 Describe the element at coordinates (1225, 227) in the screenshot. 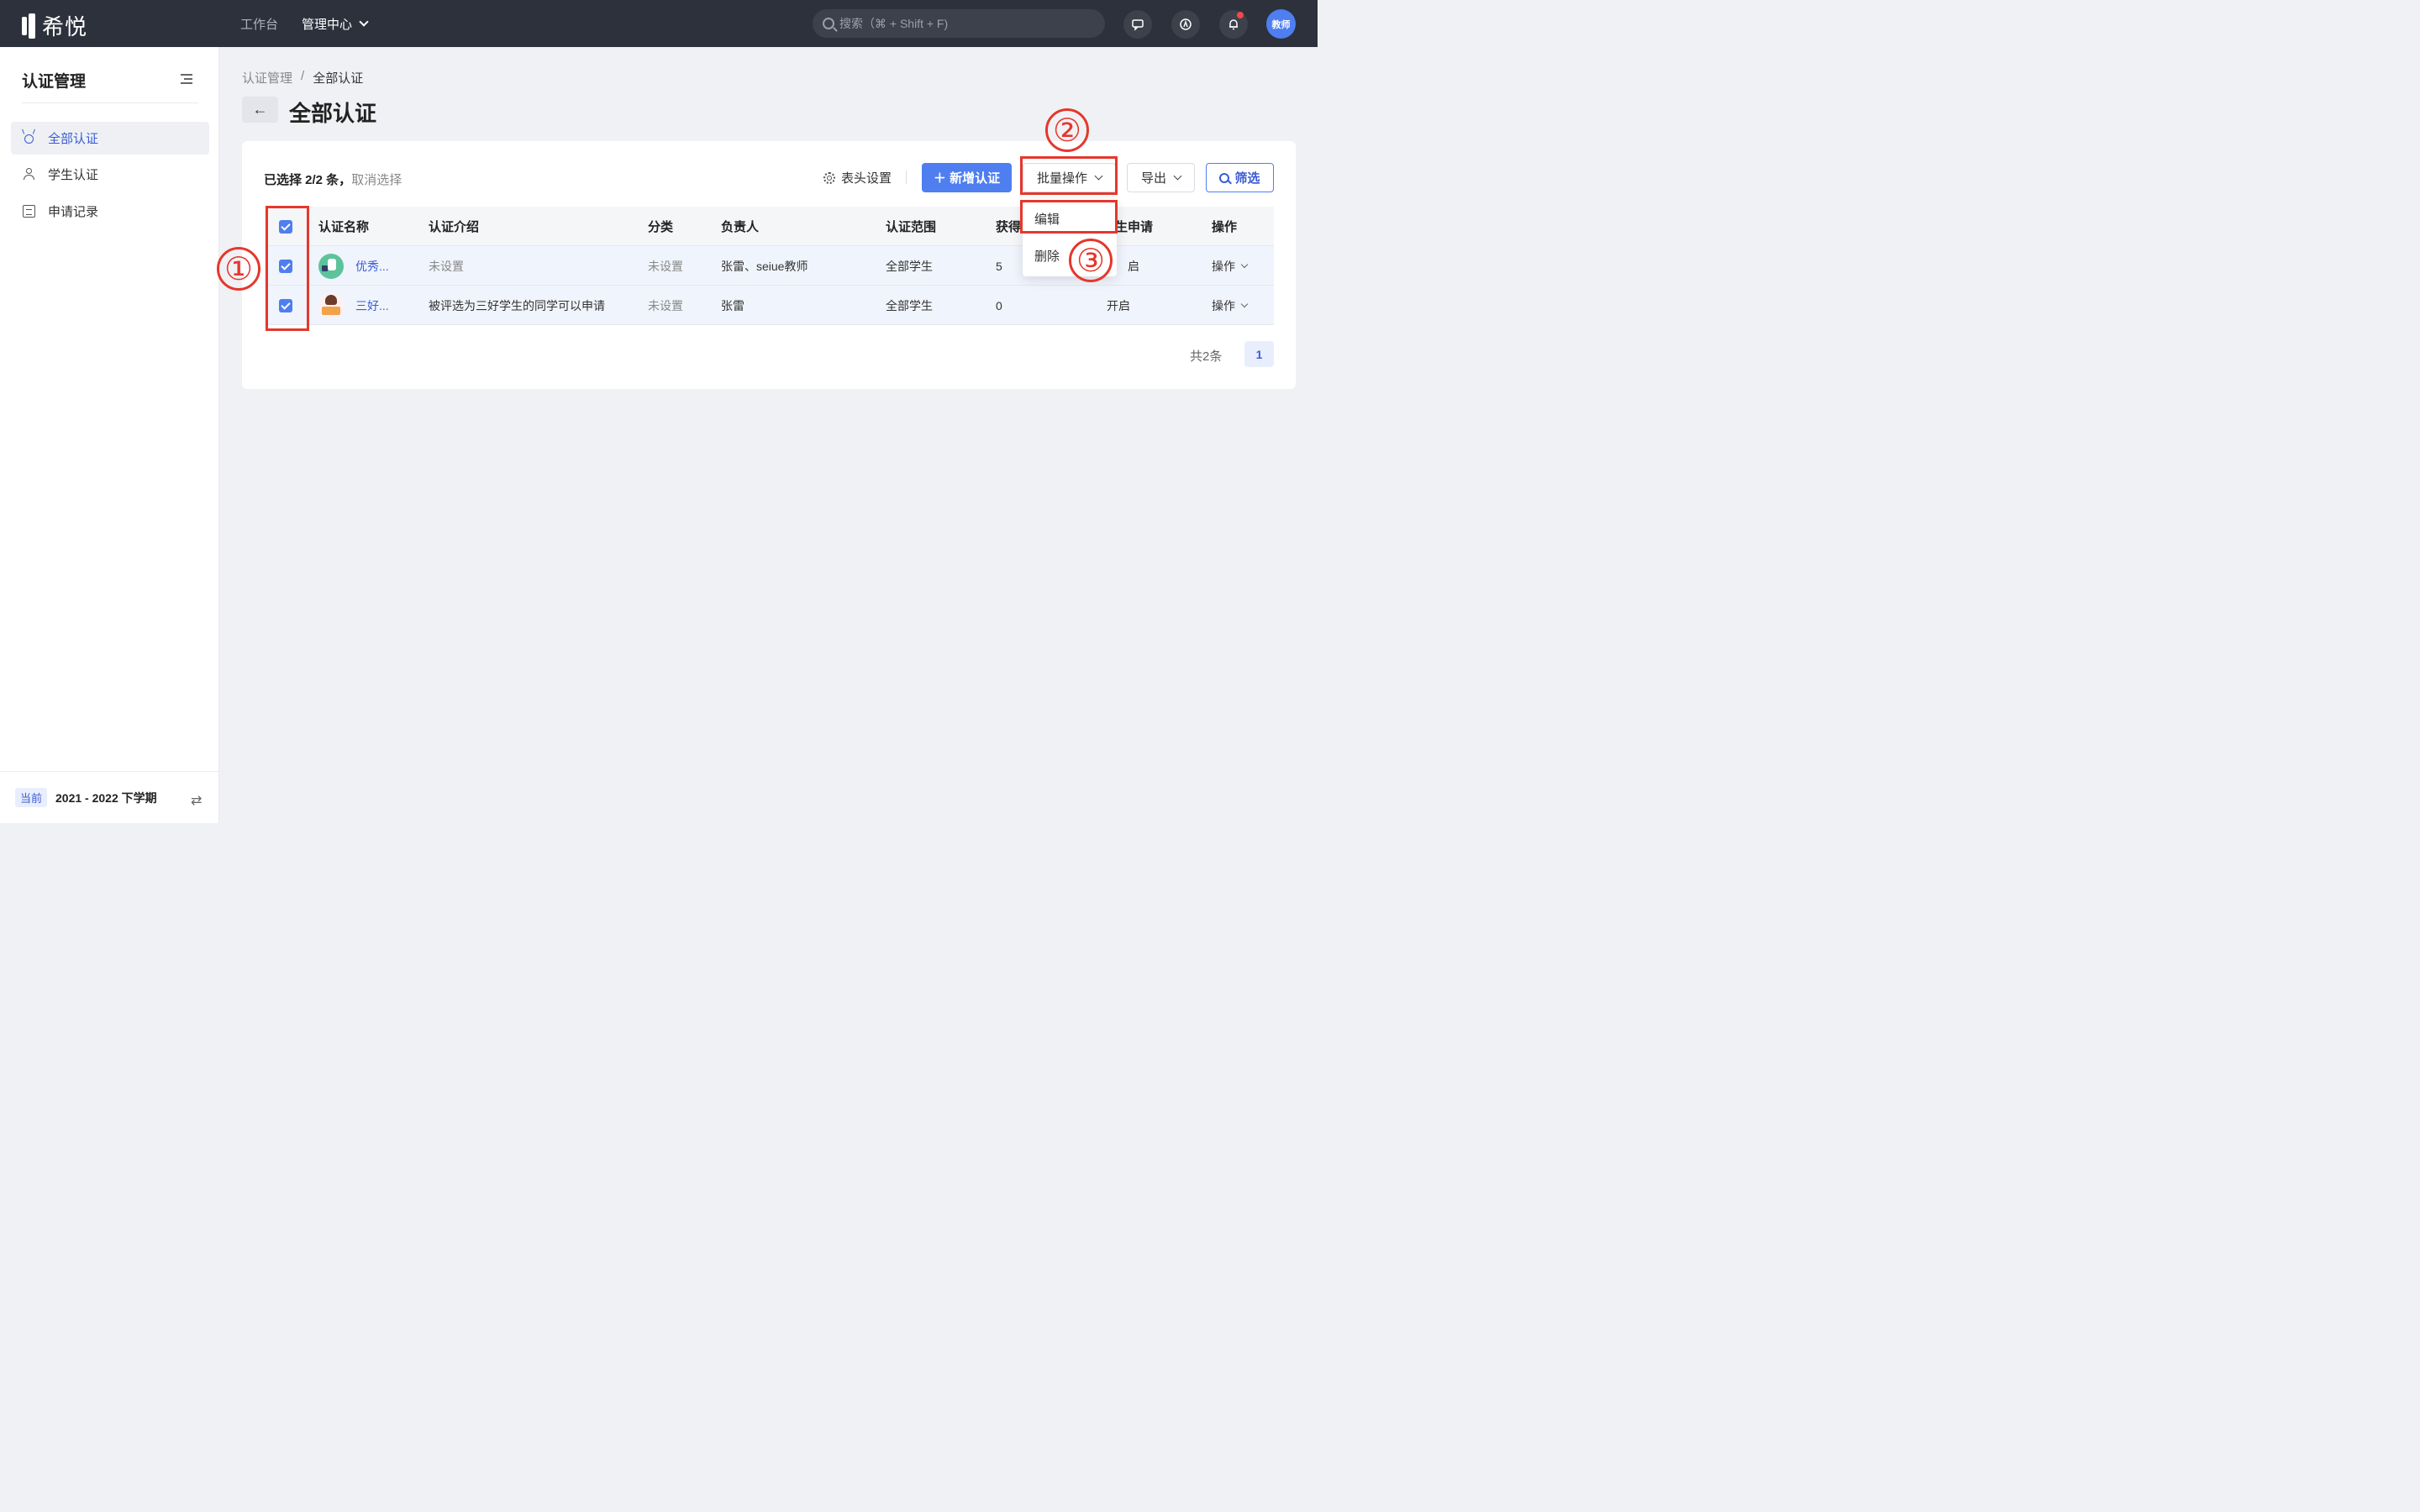

I see `col-header-action: 操作` at that location.